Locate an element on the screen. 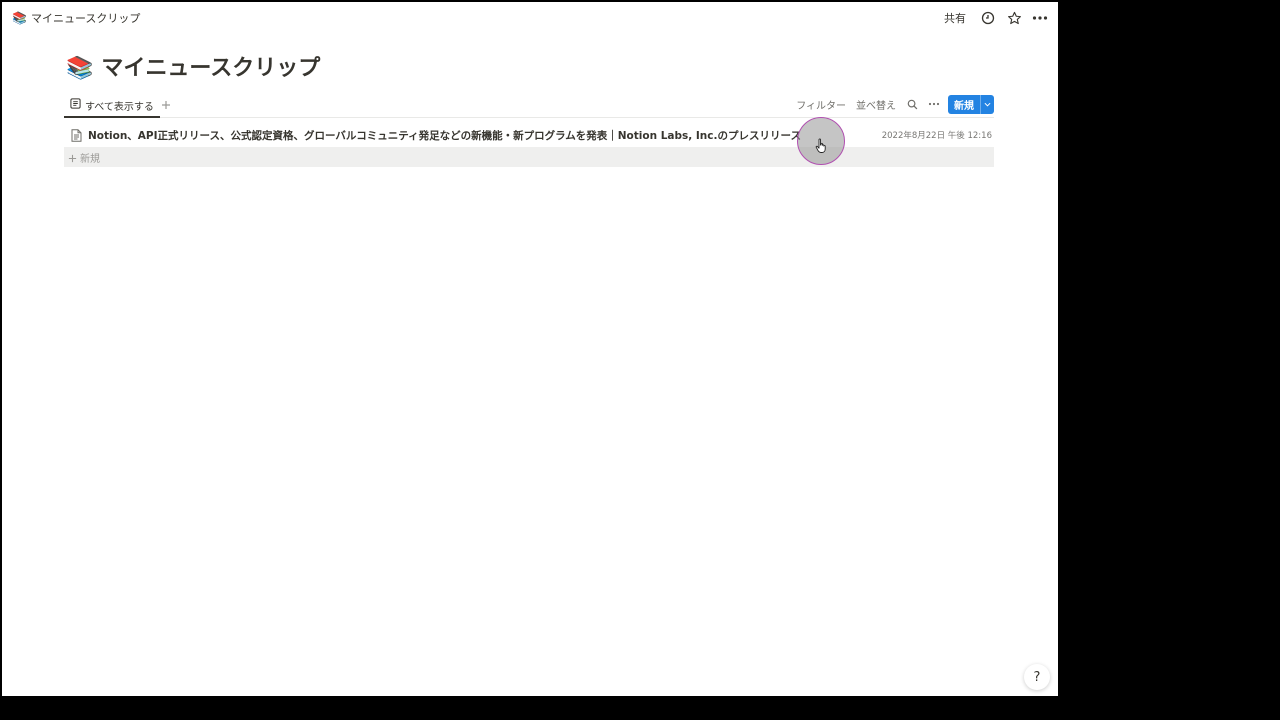 This screenshot has width=1280, height=720. page-title-text: マイニュースクリップ is located at coordinates (210, 69).